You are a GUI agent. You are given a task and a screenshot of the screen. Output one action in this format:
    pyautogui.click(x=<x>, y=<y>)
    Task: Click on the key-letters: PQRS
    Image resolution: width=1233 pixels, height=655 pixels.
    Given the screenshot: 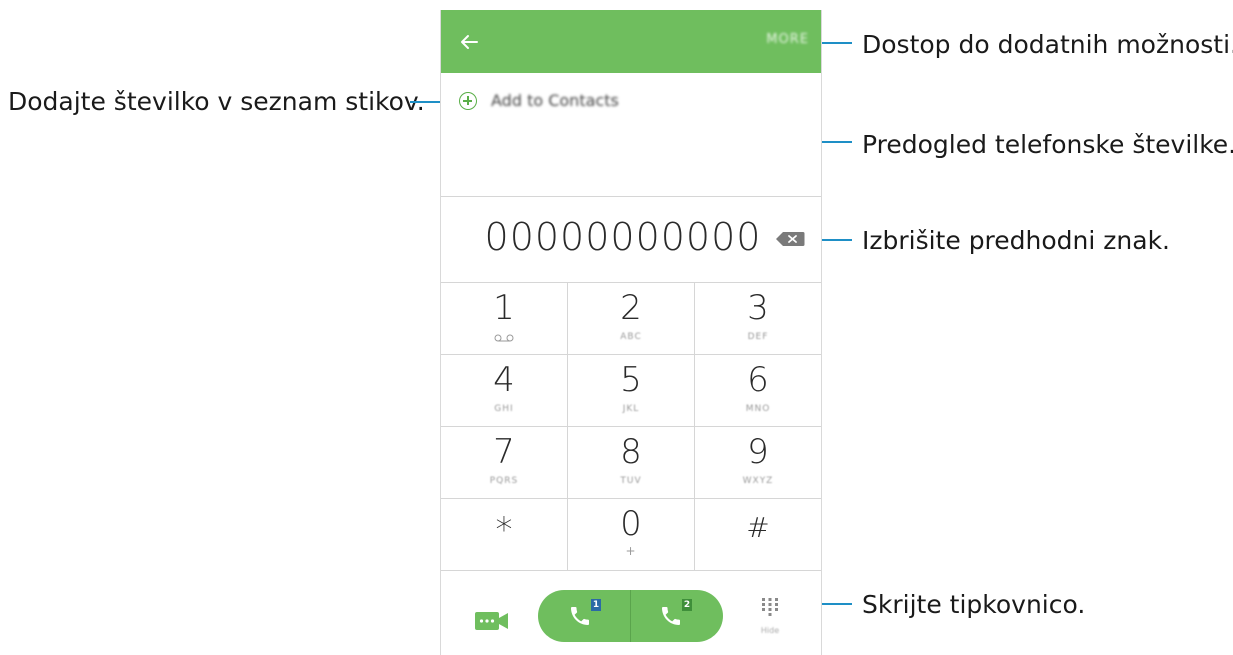 What is the action you would take?
    pyautogui.click(x=504, y=481)
    